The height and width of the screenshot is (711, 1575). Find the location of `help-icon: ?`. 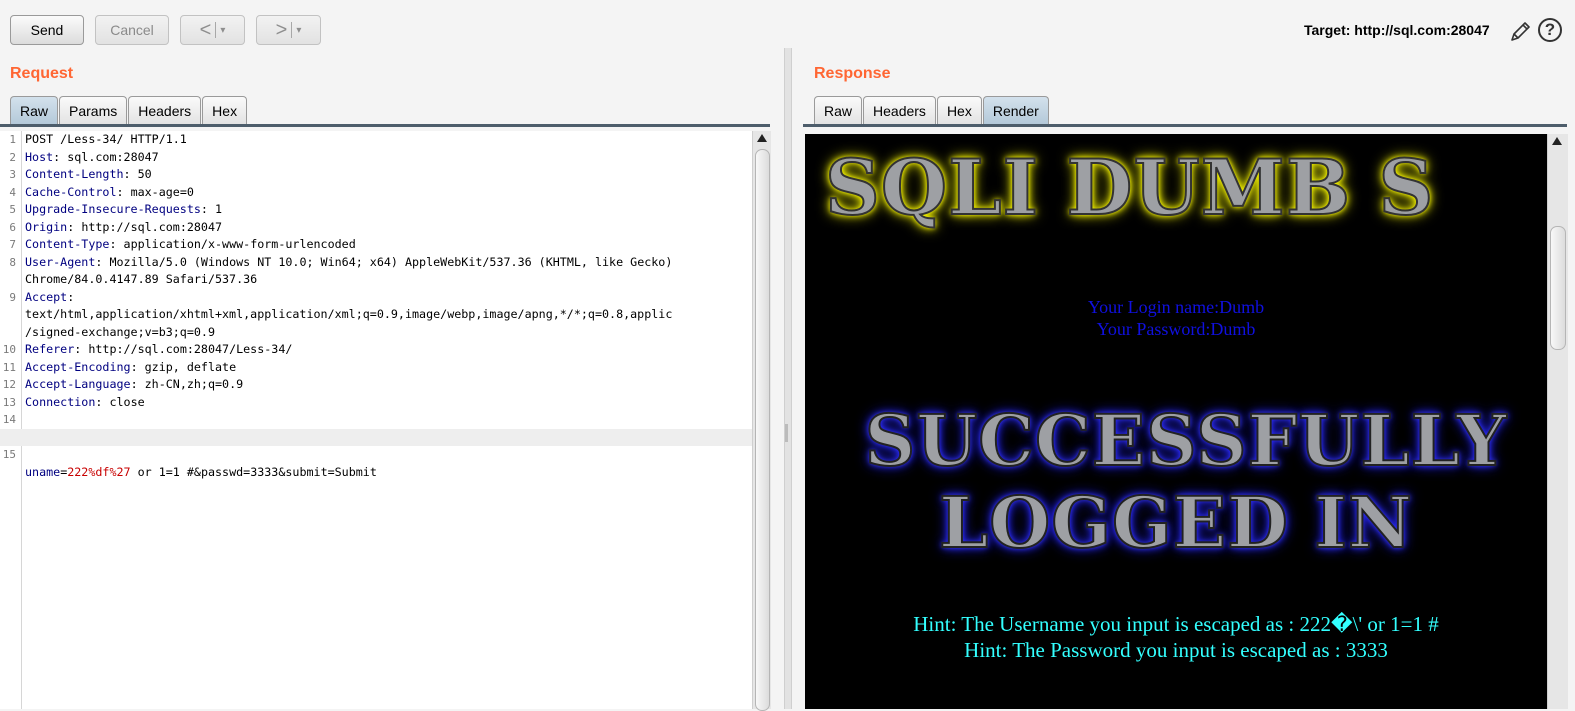

help-icon: ? is located at coordinates (1550, 30).